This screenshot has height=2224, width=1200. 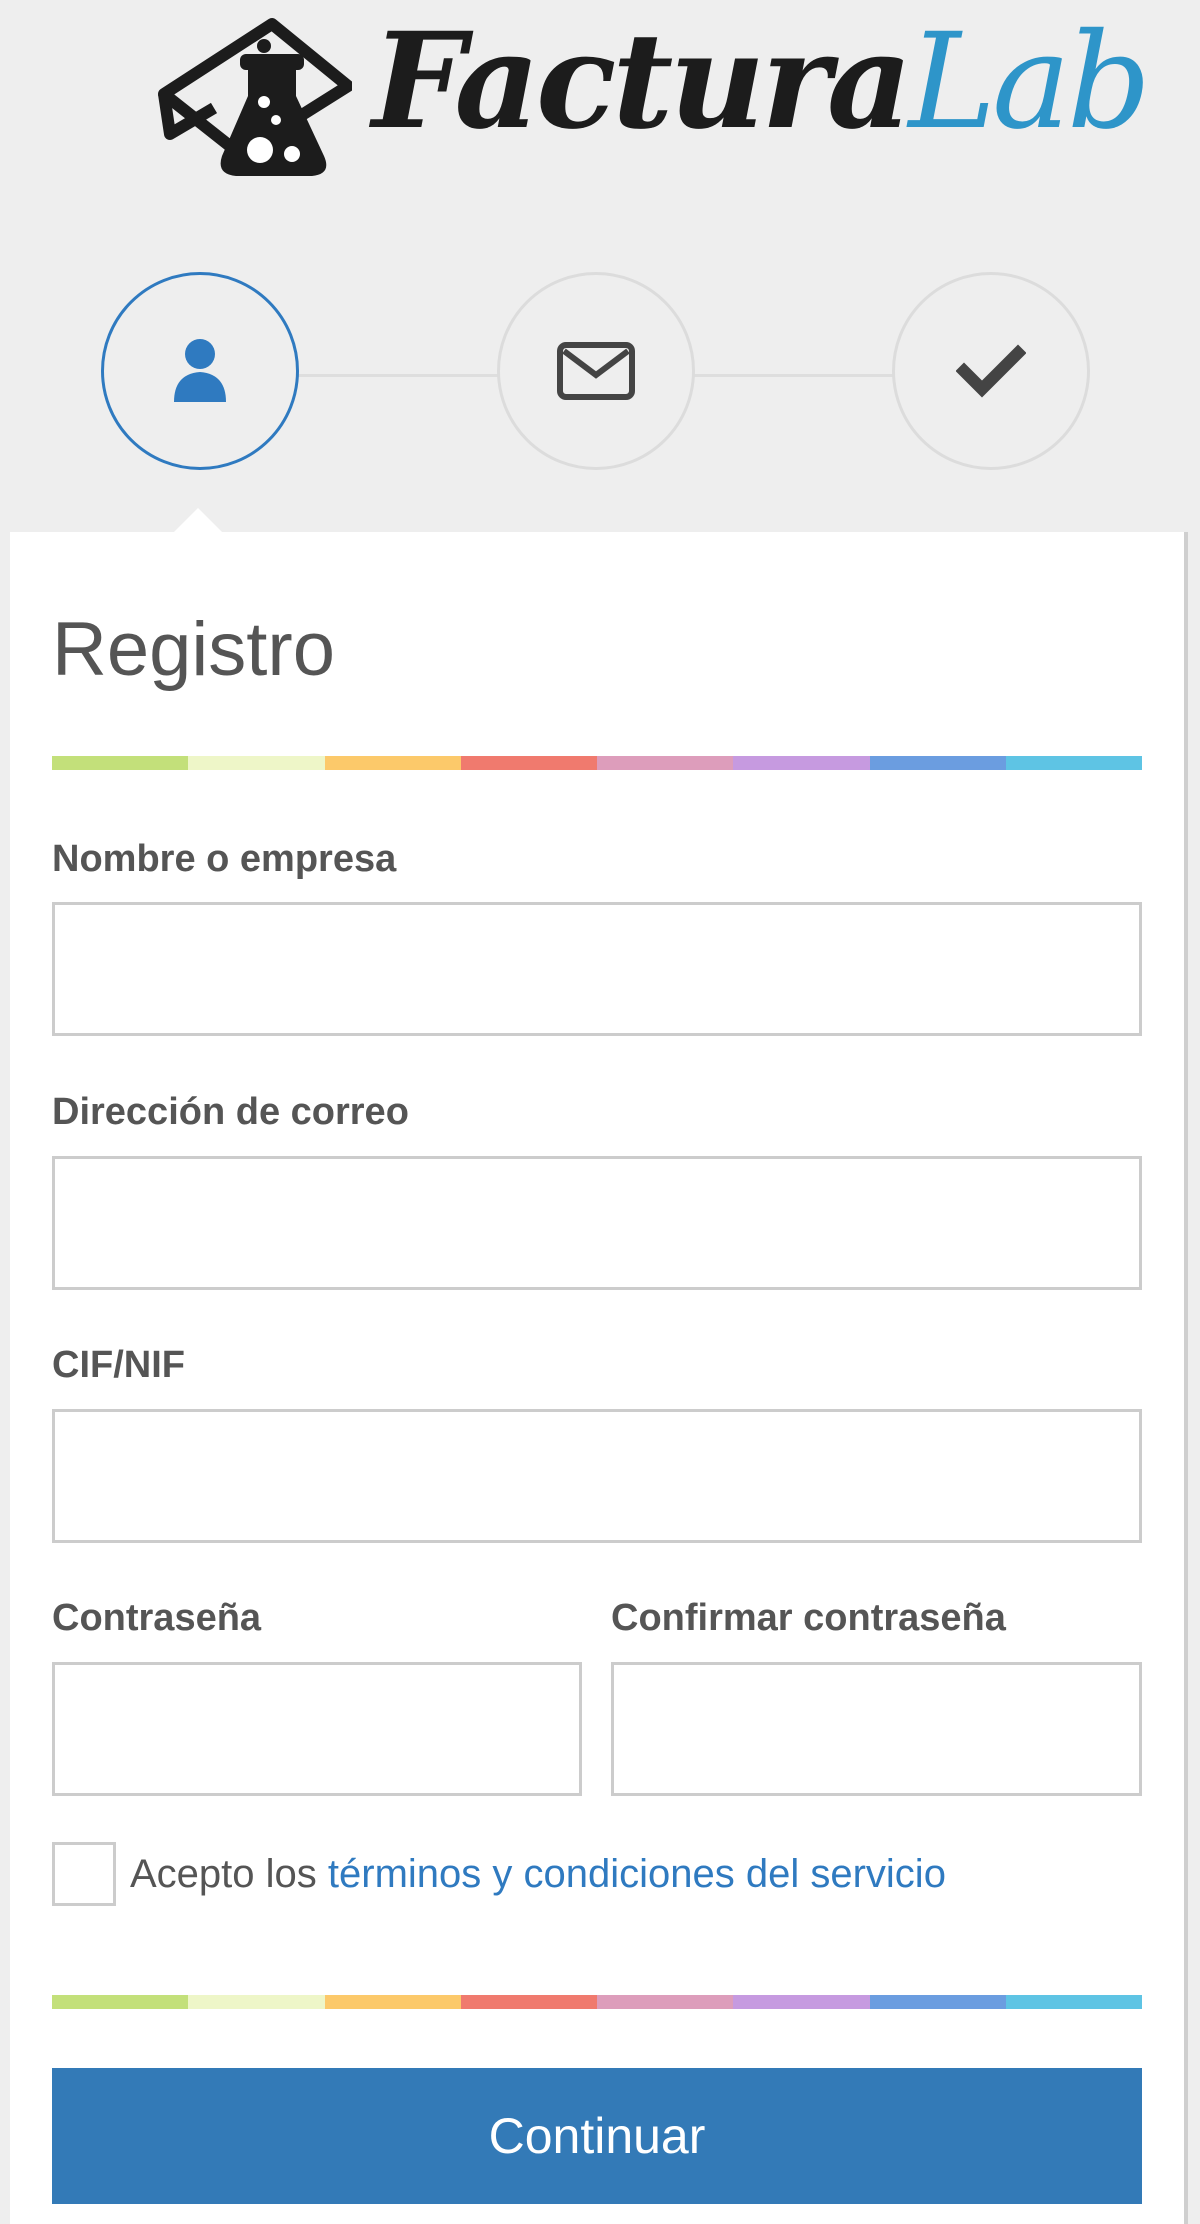 I want to click on user-icon, so click(x=200, y=370).